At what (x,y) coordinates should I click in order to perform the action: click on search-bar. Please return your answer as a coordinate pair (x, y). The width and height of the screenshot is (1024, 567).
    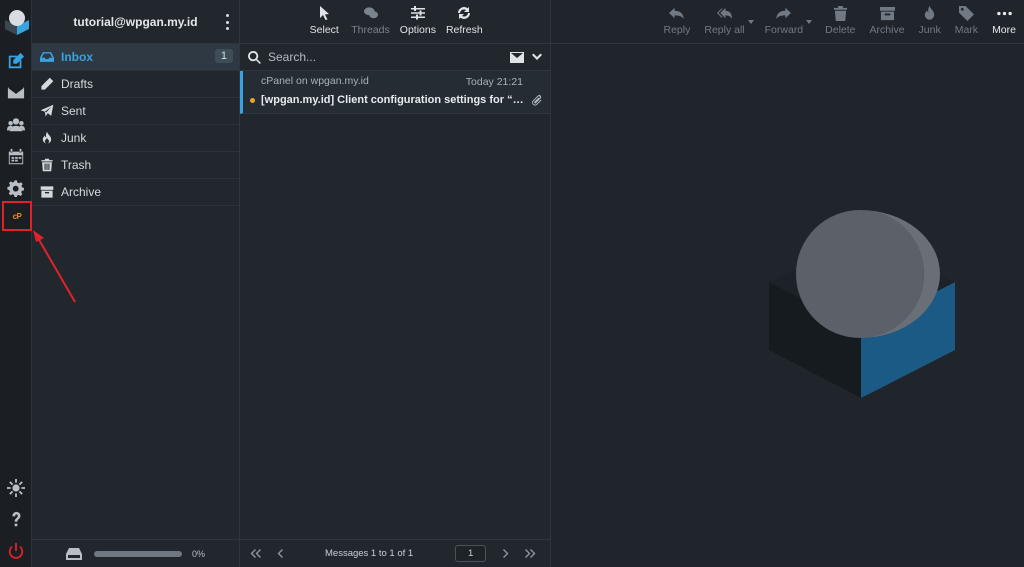
    Looking at the image, I should click on (395, 57).